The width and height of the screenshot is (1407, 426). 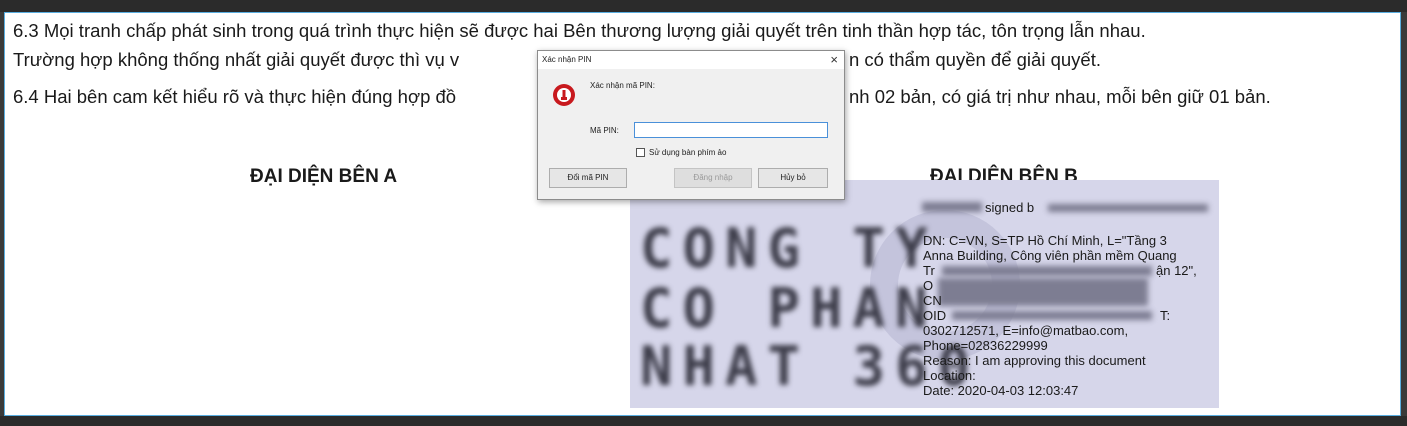 I want to click on signature-dn-line: 0302712571, E=info@matbao.com,, so click(x=1026, y=330).